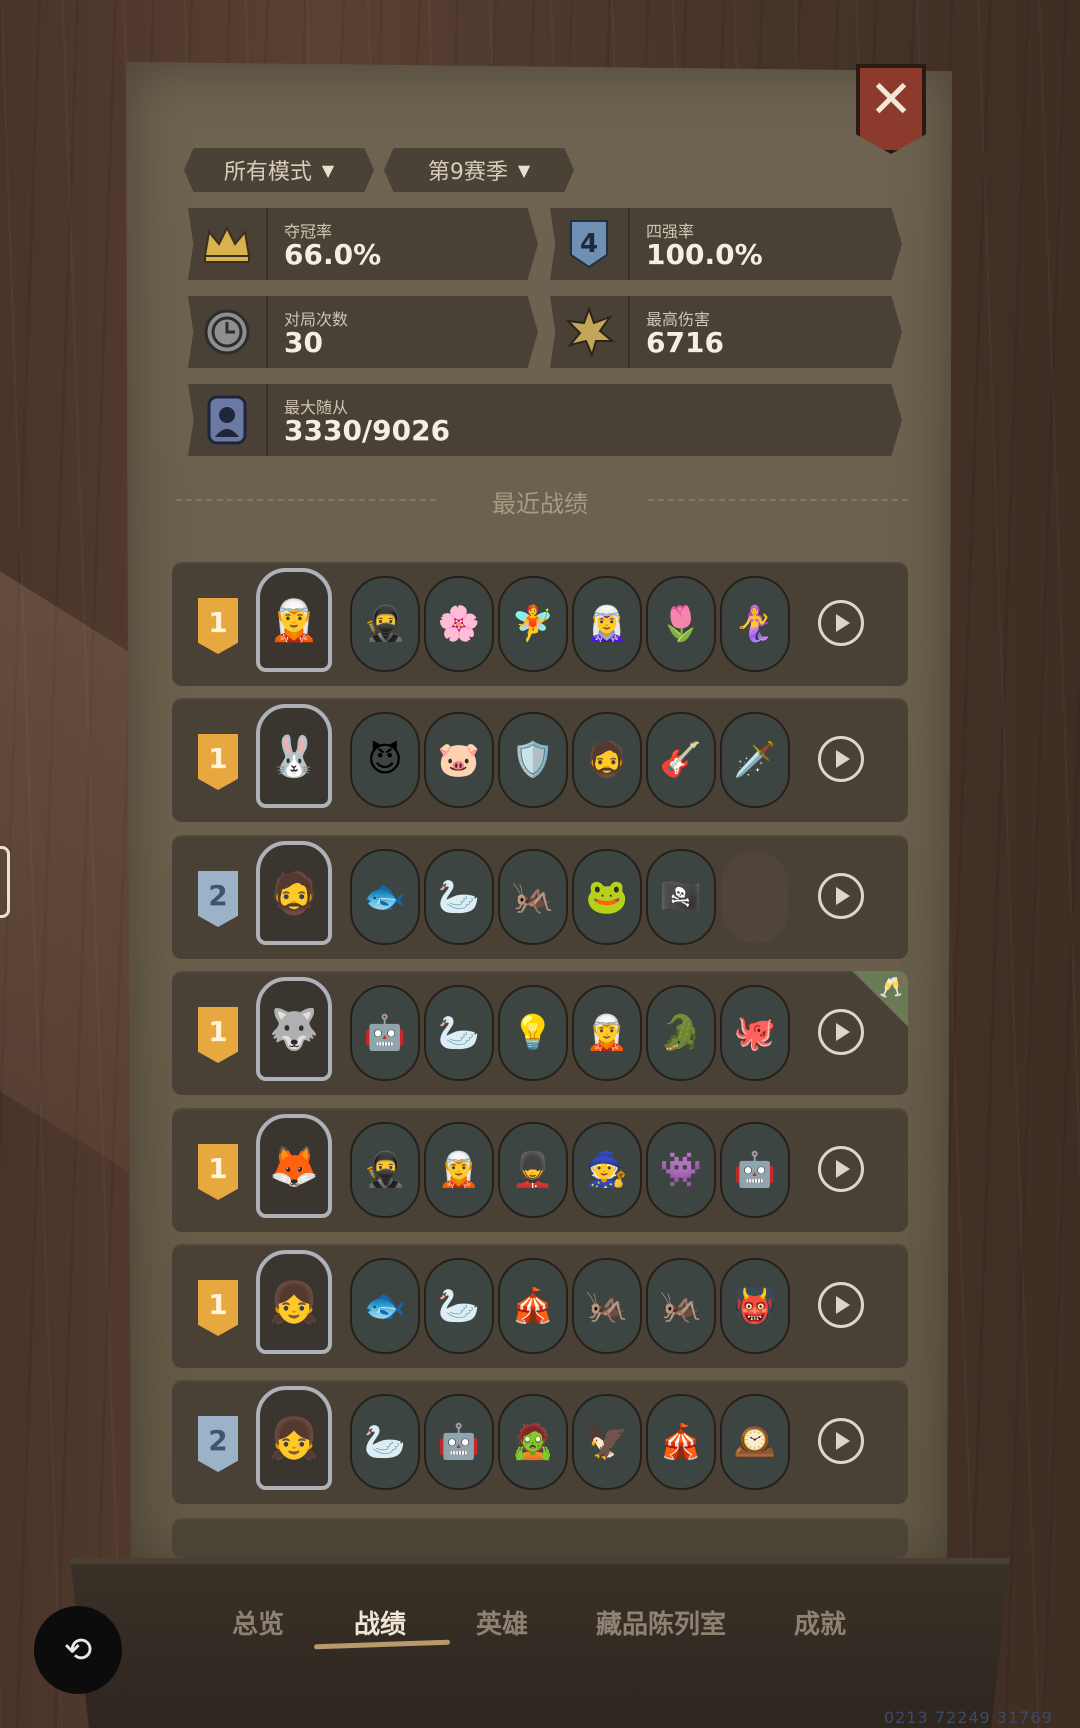 The image size is (1080, 1728). What do you see at coordinates (755, 897) in the screenshot?
I see `empty-minion-slot` at bounding box center [755, 897].